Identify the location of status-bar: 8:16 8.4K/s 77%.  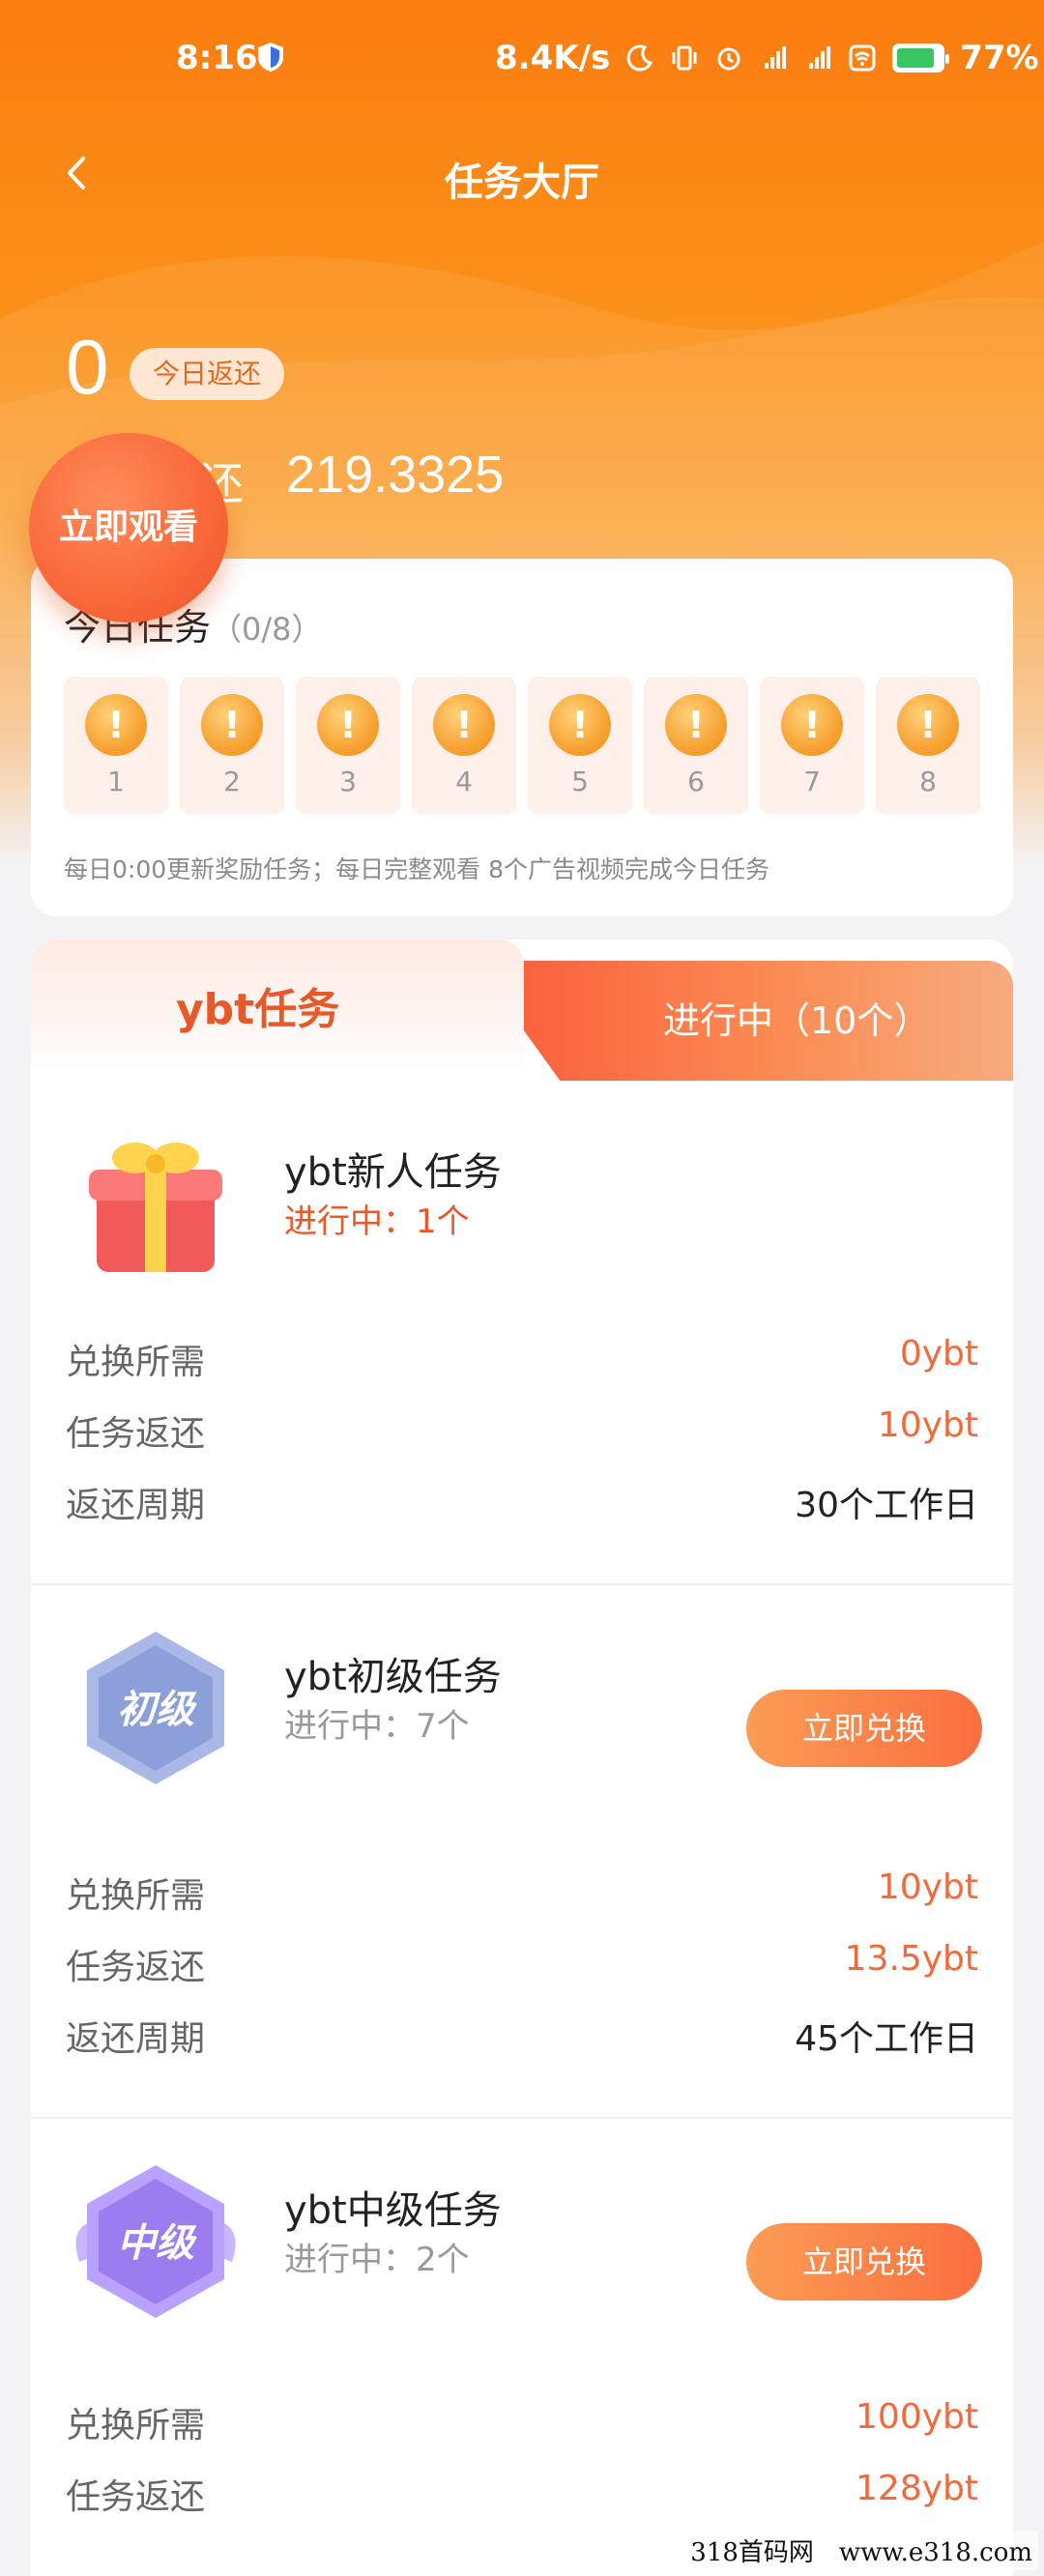
(522, 58).